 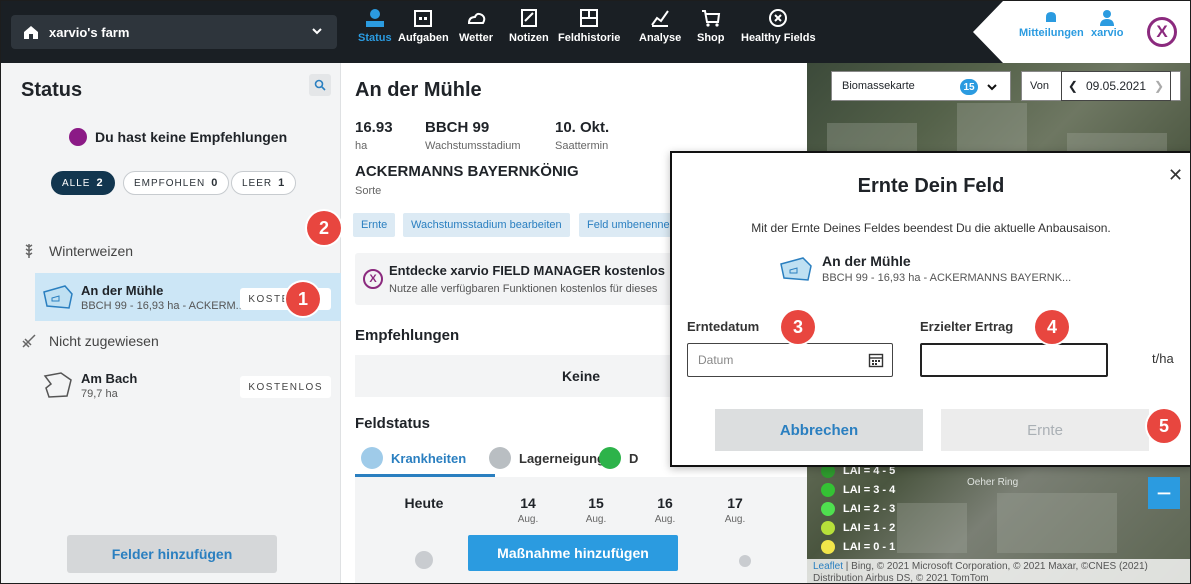 I want to click on step-marker-4: 4, so click(x=1052, y=327).